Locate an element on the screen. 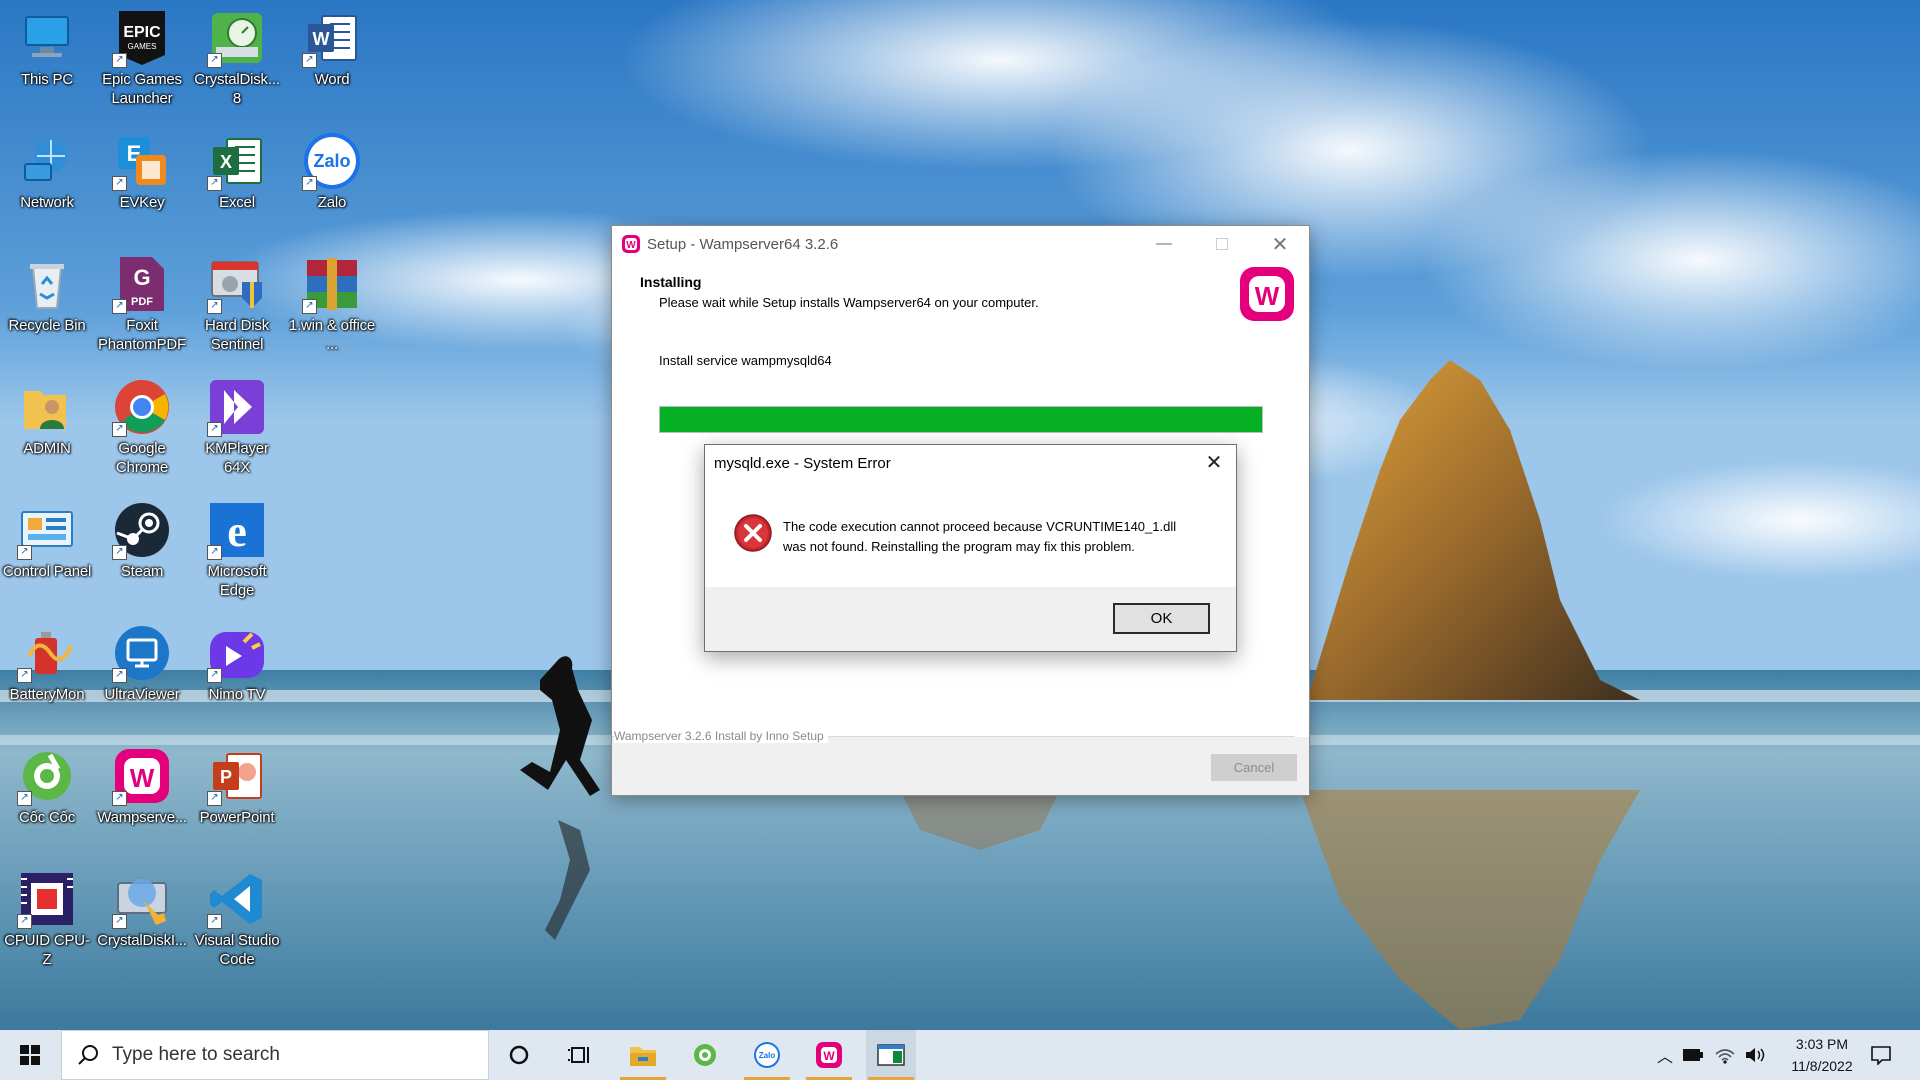 This screenshot has width=1920, height=1080. desktop-icon-ultraviewer: ↗ UltraViewer is located at coordinates (142, 663).